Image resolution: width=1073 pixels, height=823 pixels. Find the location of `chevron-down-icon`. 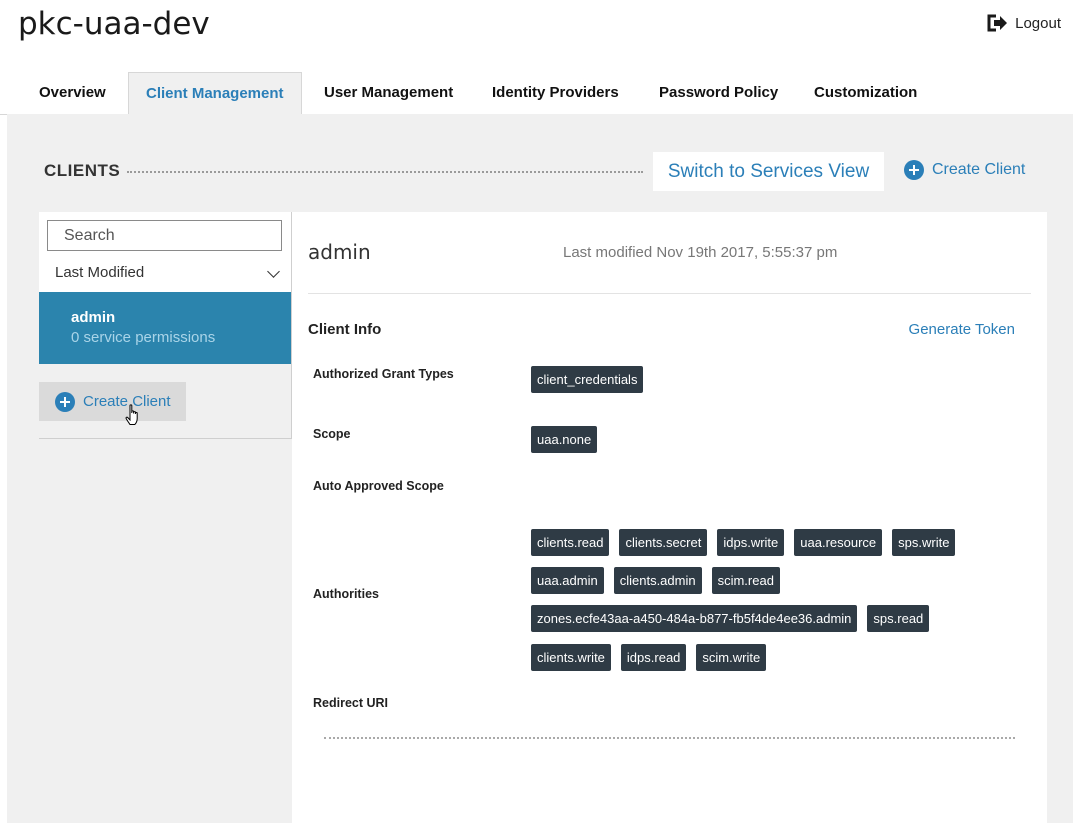

chevron-down-icon is located at coordinates (273, 271).